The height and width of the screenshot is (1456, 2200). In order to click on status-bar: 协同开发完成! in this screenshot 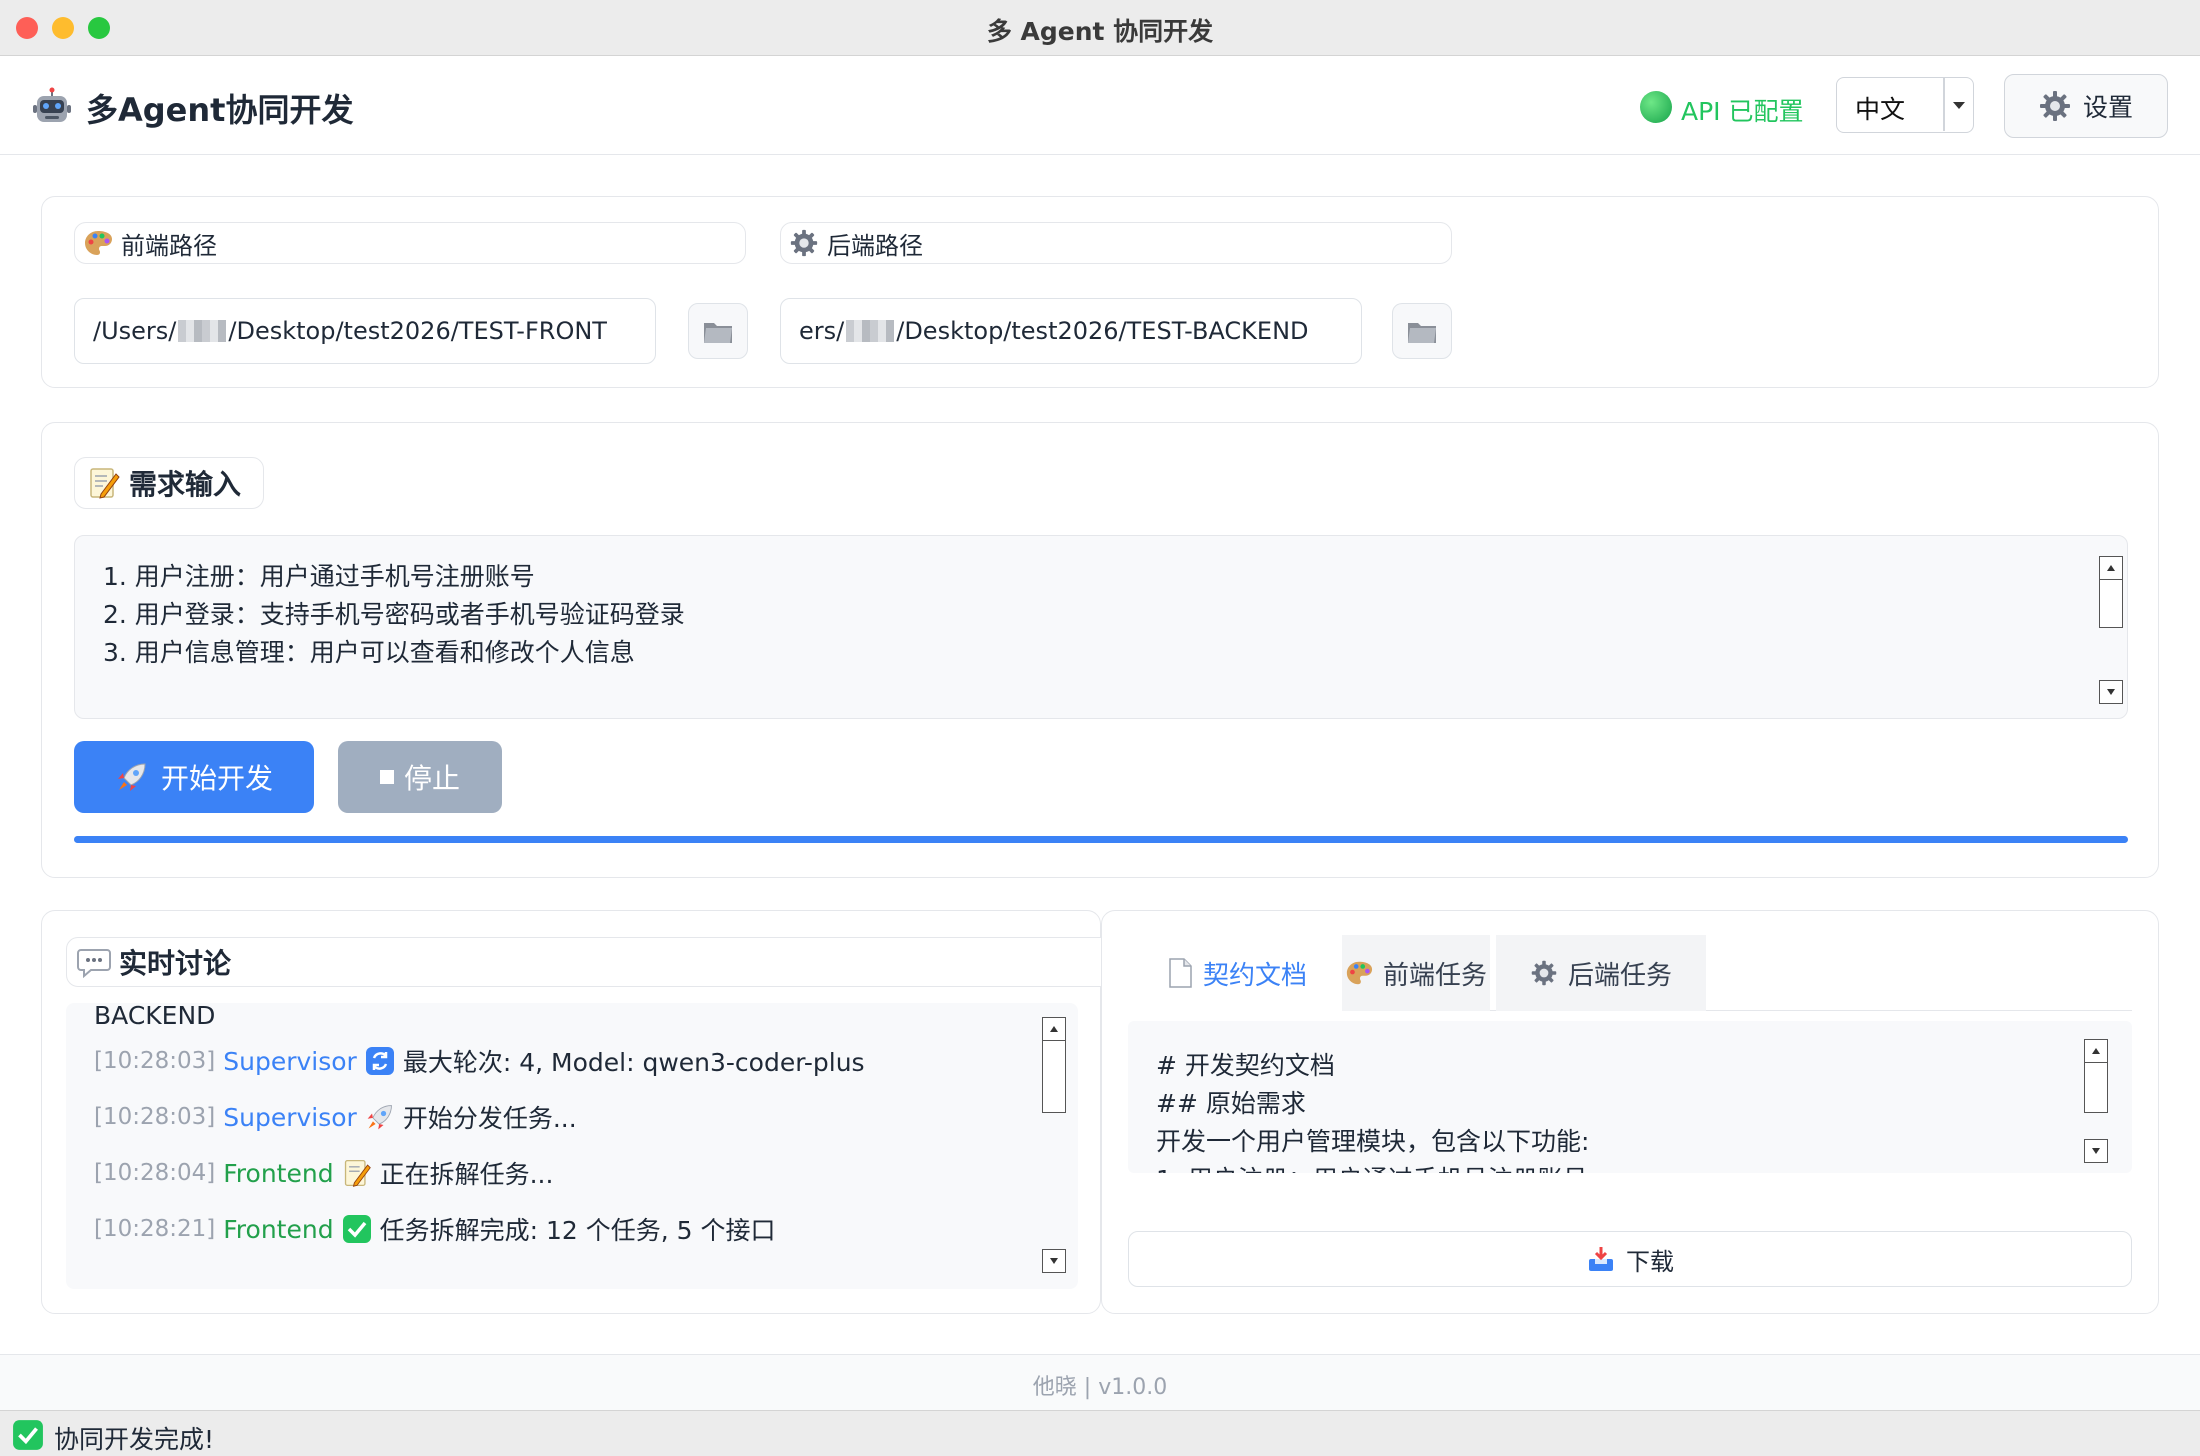, I will do `click(1100, 1433)`.